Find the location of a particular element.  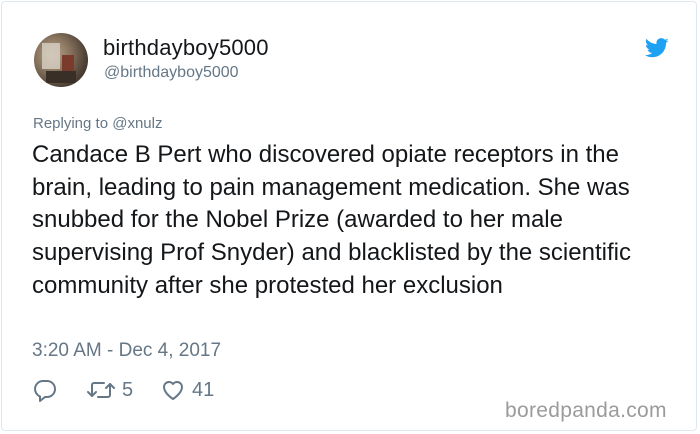

like-count: 41 is located at coordinates (203, 389).